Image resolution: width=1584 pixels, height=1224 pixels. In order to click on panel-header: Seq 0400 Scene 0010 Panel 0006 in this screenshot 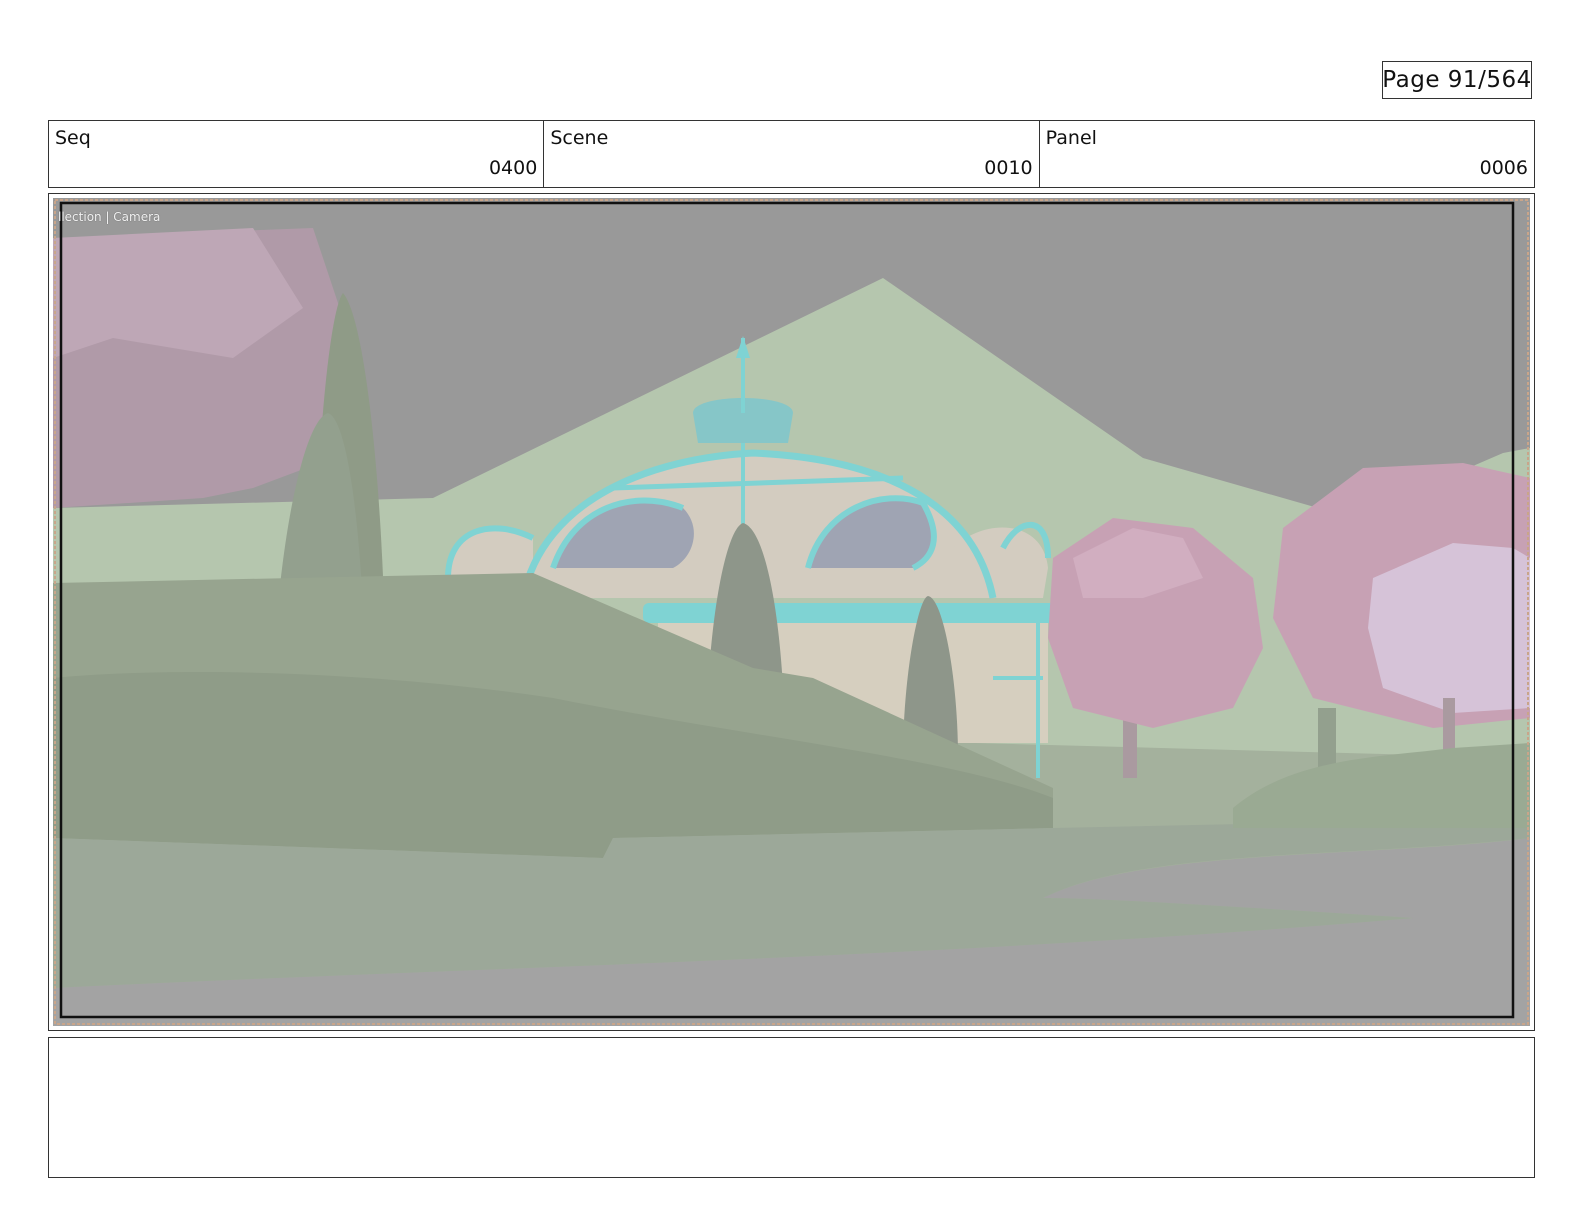, I will do `click(791, 154)`.